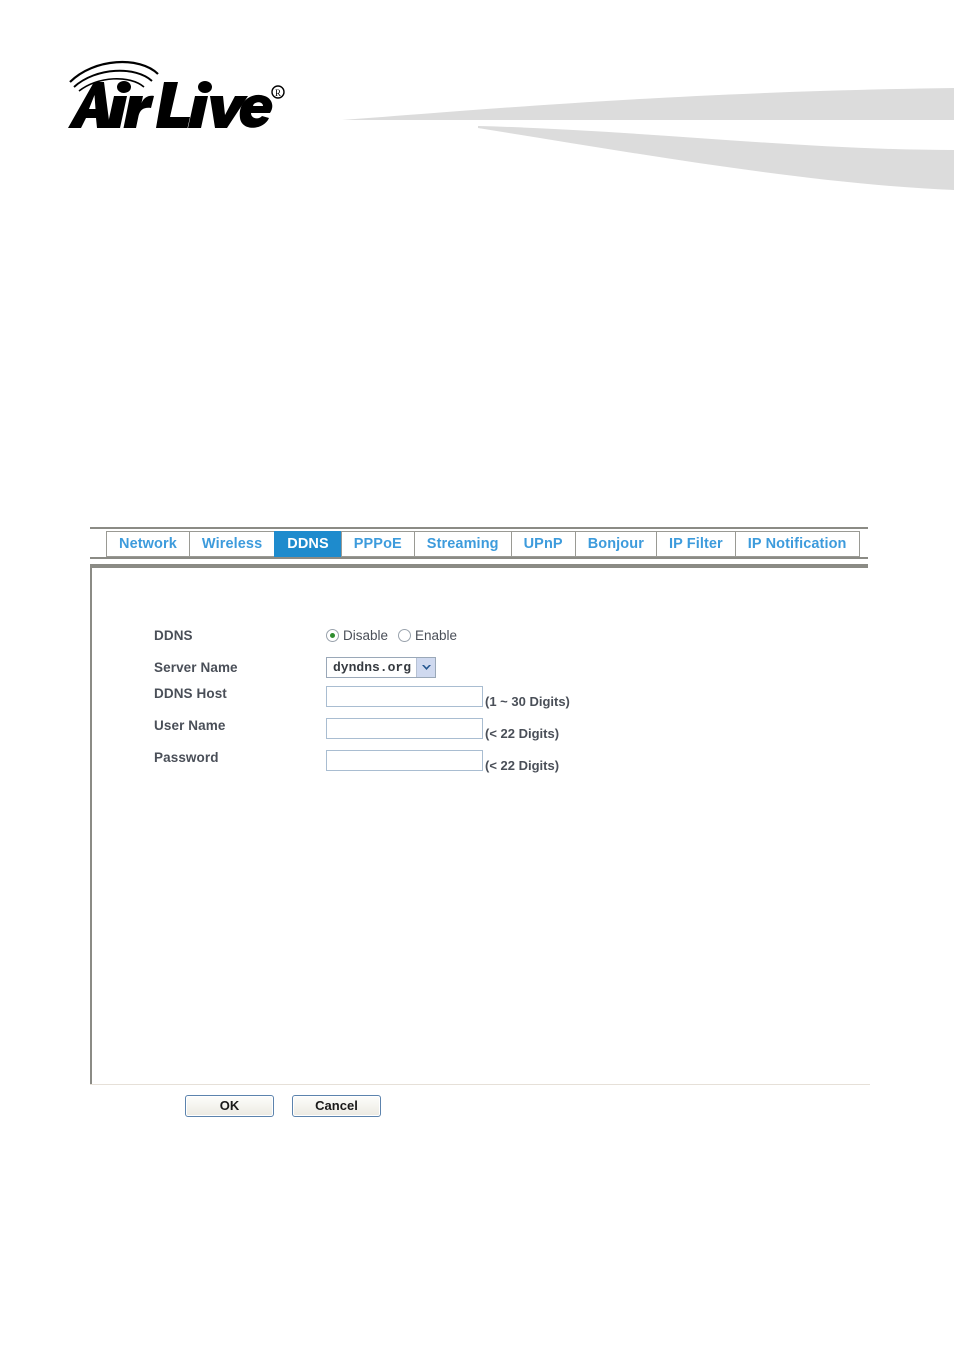 This screenshot has height=1350, width=954. What do you see at coordinates (436, 635) in the screenshot?
I see `radio-enable-label: Enable` at bounding box center [436, 635].